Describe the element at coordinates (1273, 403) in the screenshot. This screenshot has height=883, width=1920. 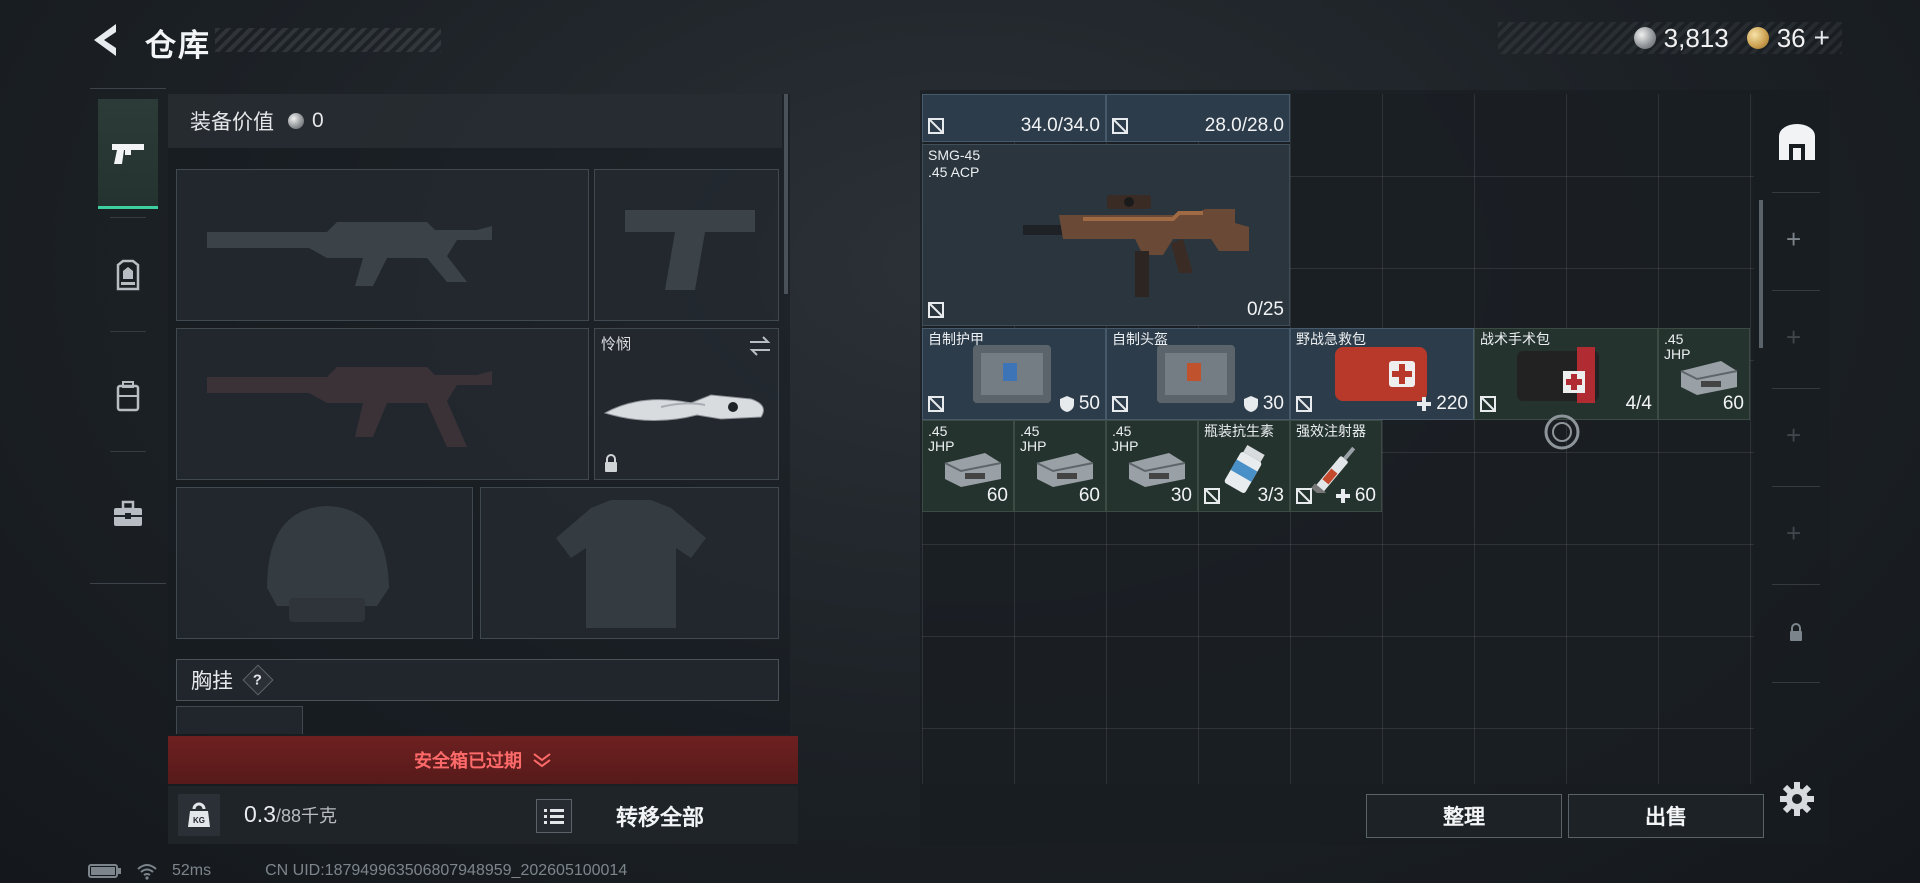
I see `item-qty-value: 30` at that location.